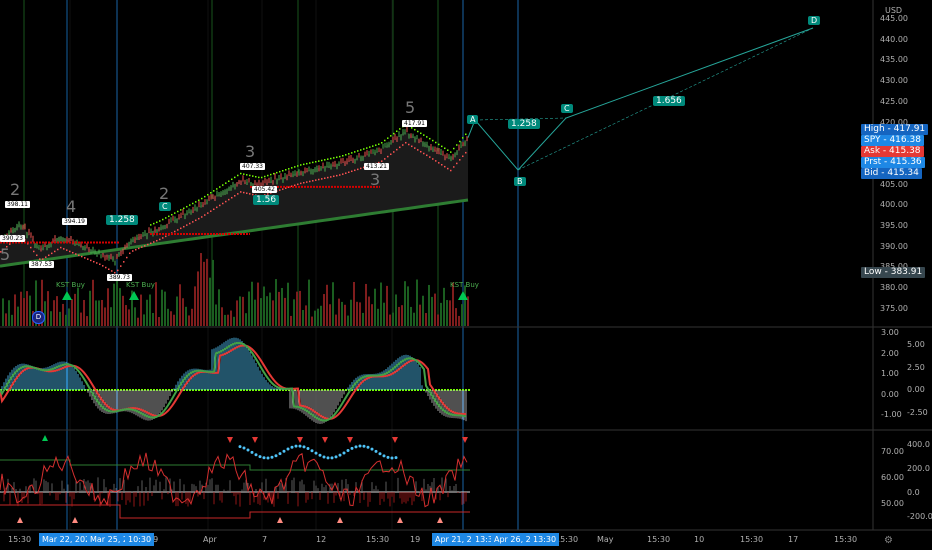 The width and height of the screenshot is (932, 550). Describe the element at coordinates (890, 373) in the screenshot. I see `osc1-axis-label: 1.00` at that location.